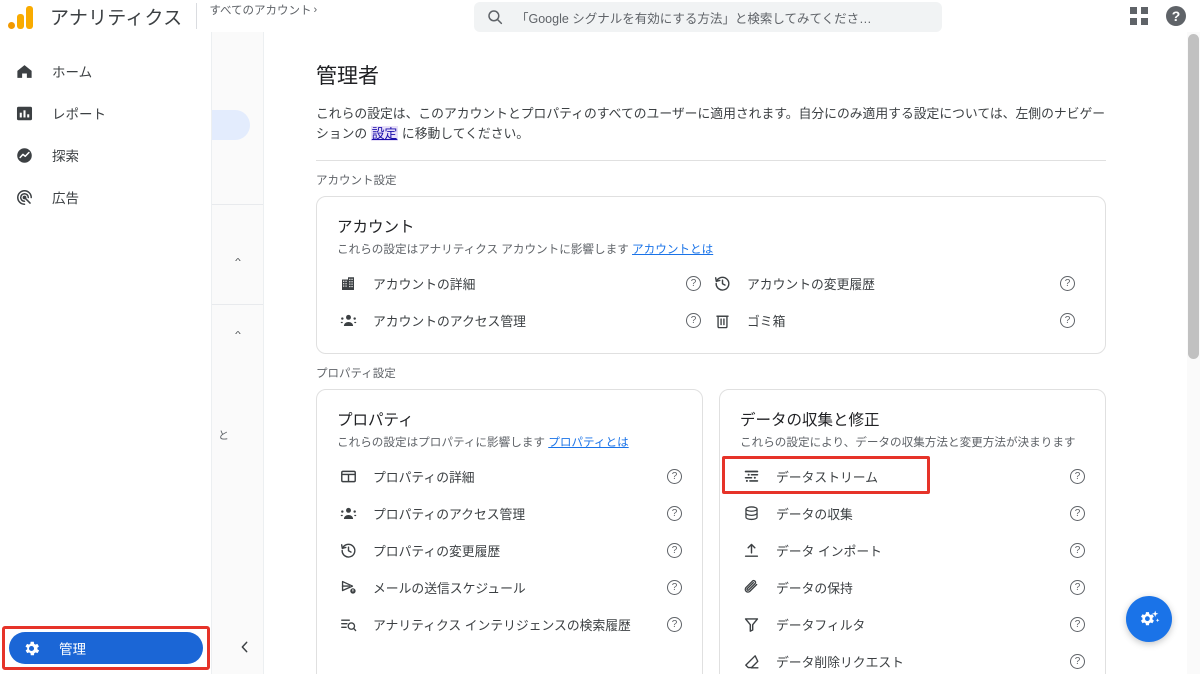  Describe the element at coordinates (722, 320) in the screenshot. I see `trash-icon` at that location.